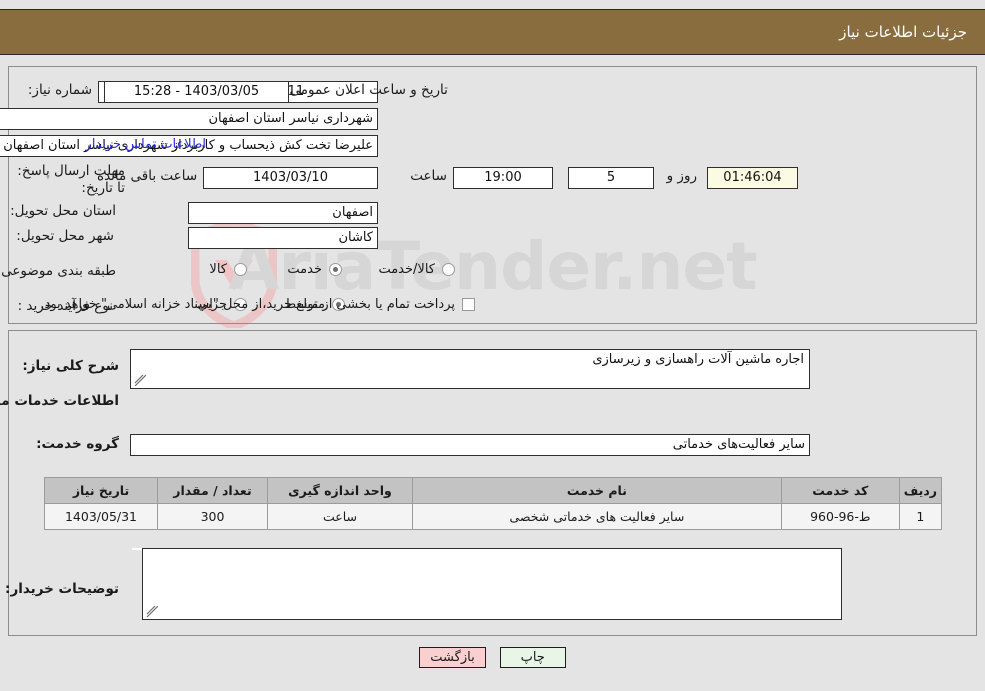  I want to click on td-row-no: 1, so click(920, 516).